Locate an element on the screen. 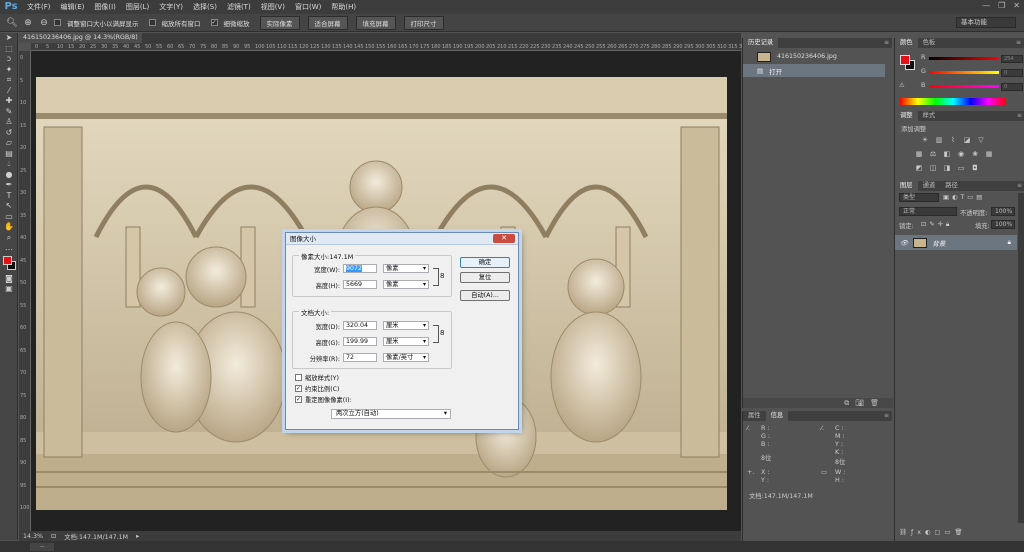  quick-select-tool-icon: ✦ is located at coordinates (9, 70).